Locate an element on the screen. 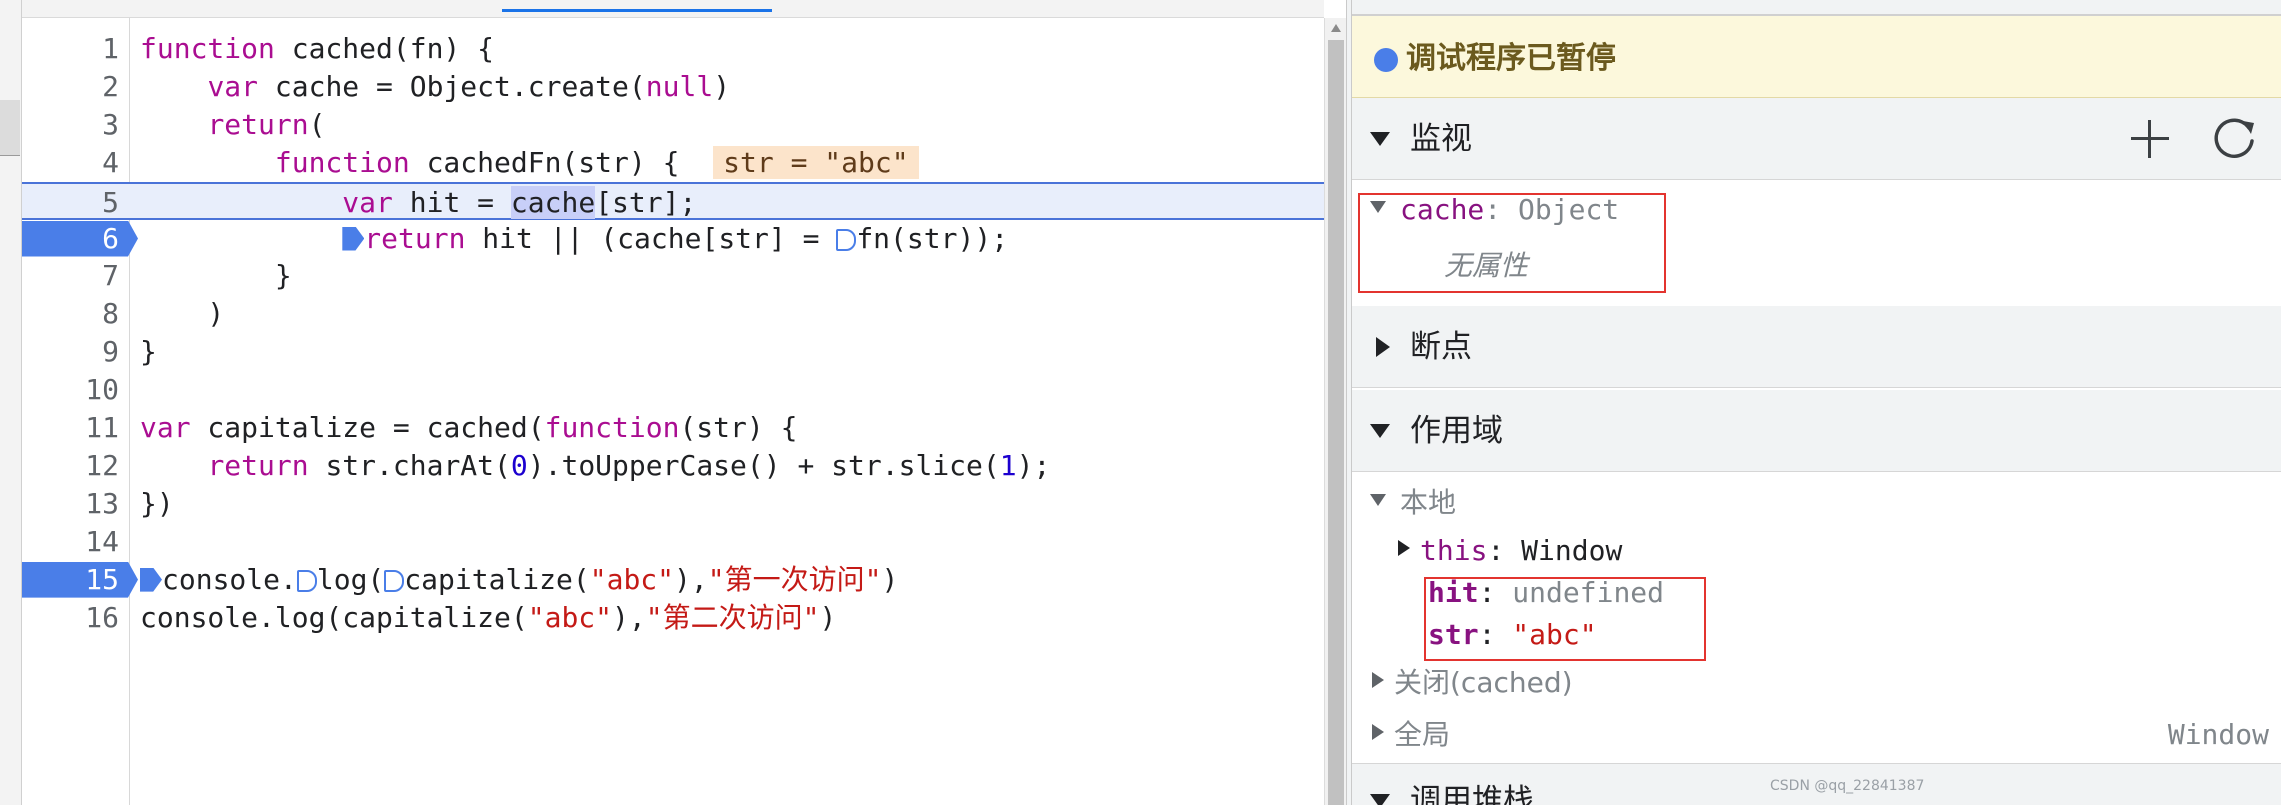 The height and width of the screenshot is (805, 2281). line-number: 4 is located at coordinates (70, 163).